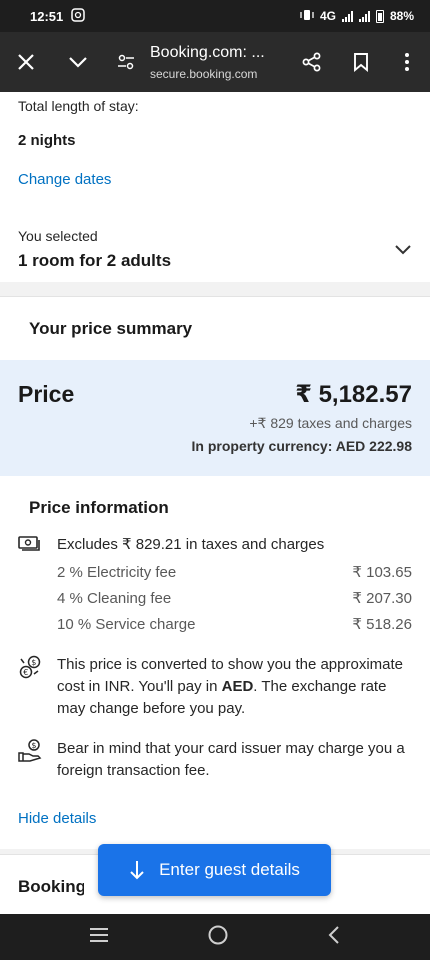  What do you see at coordinates (229, 869) in the screenshot?
I see `cta-label: Enter guest details` at bounding box center [229, 869].